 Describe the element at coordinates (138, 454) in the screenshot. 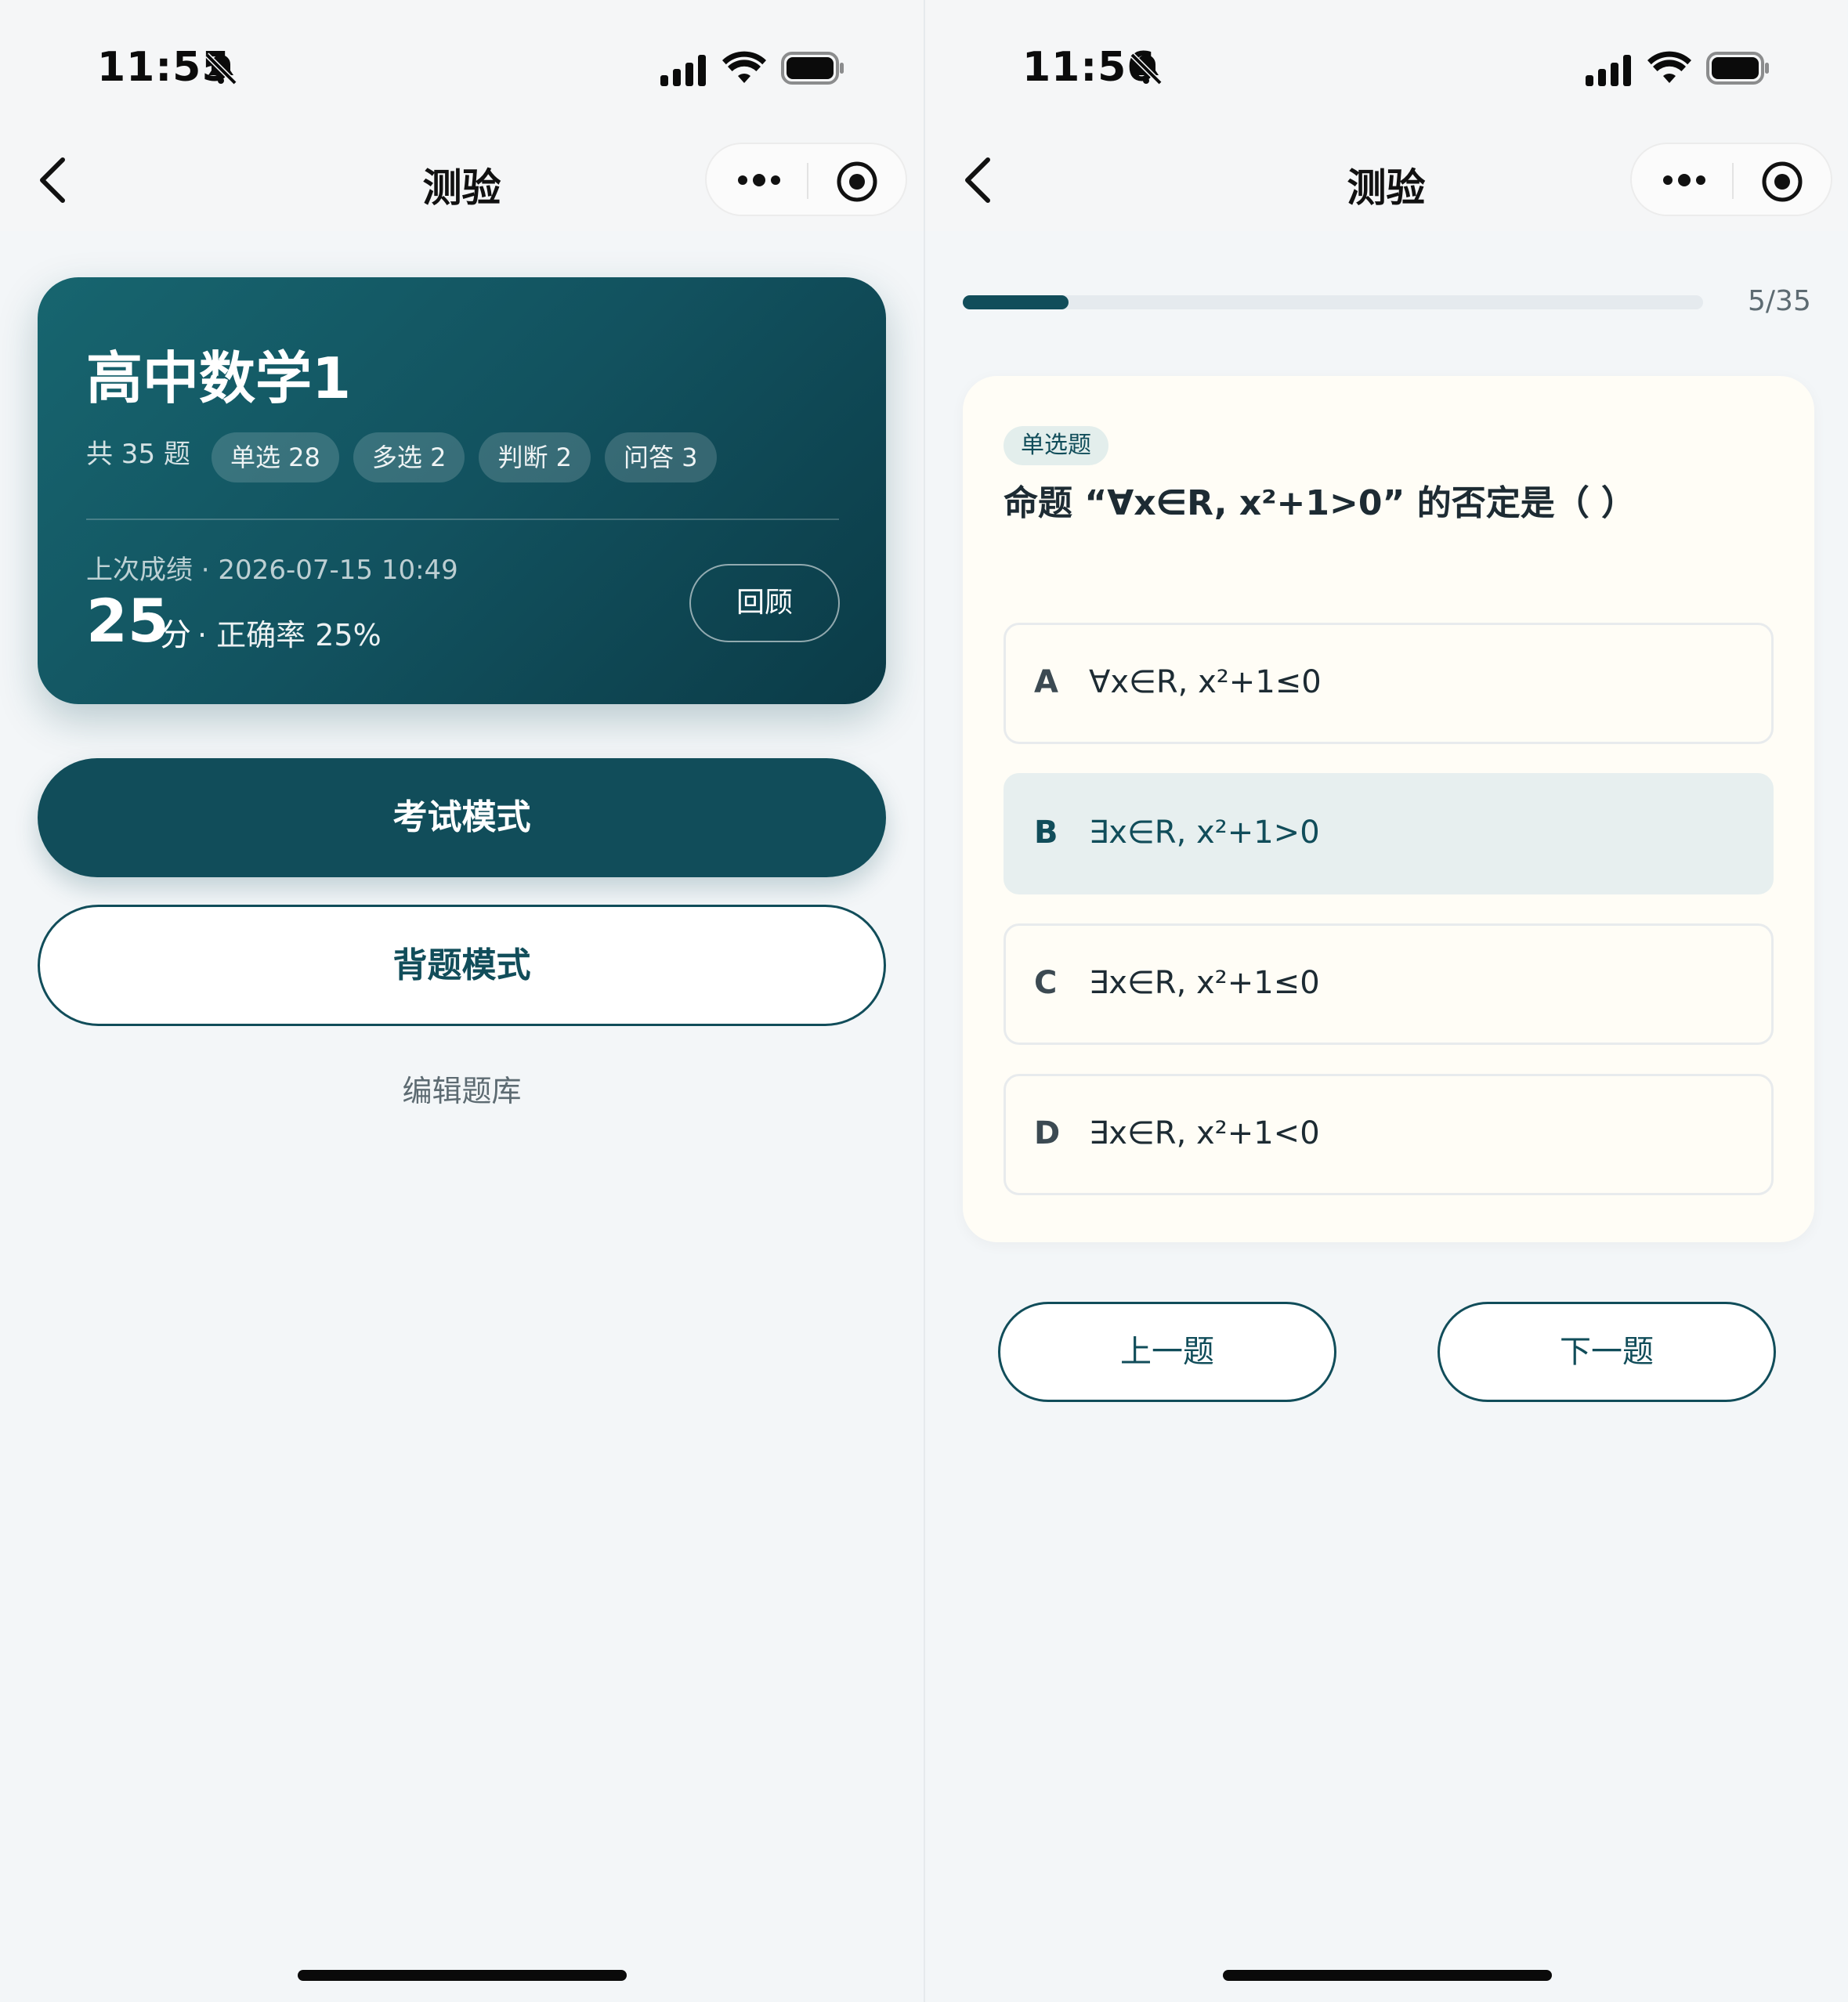

I see `question-total: 共 35 题` at that location.